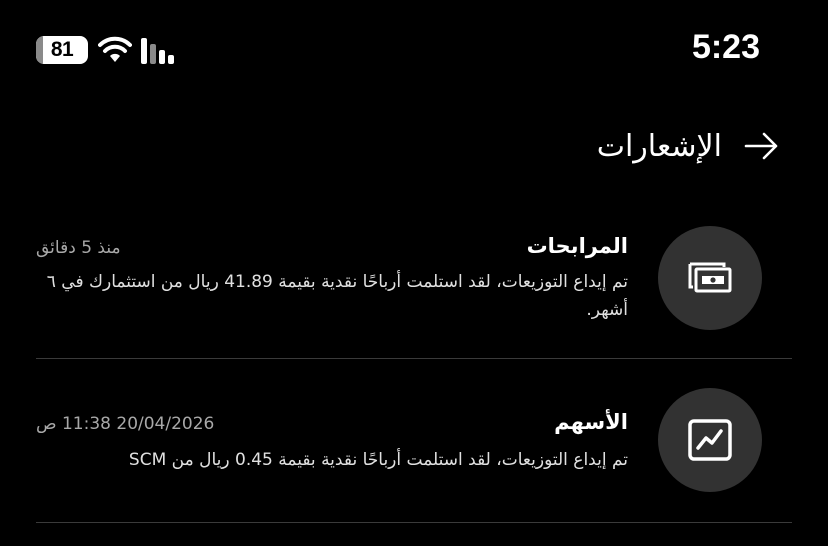  What do you see at coordinates (577, 246) in the screenshot?
I see `notification-title: المرابحات` at bounding box center [577, 246].